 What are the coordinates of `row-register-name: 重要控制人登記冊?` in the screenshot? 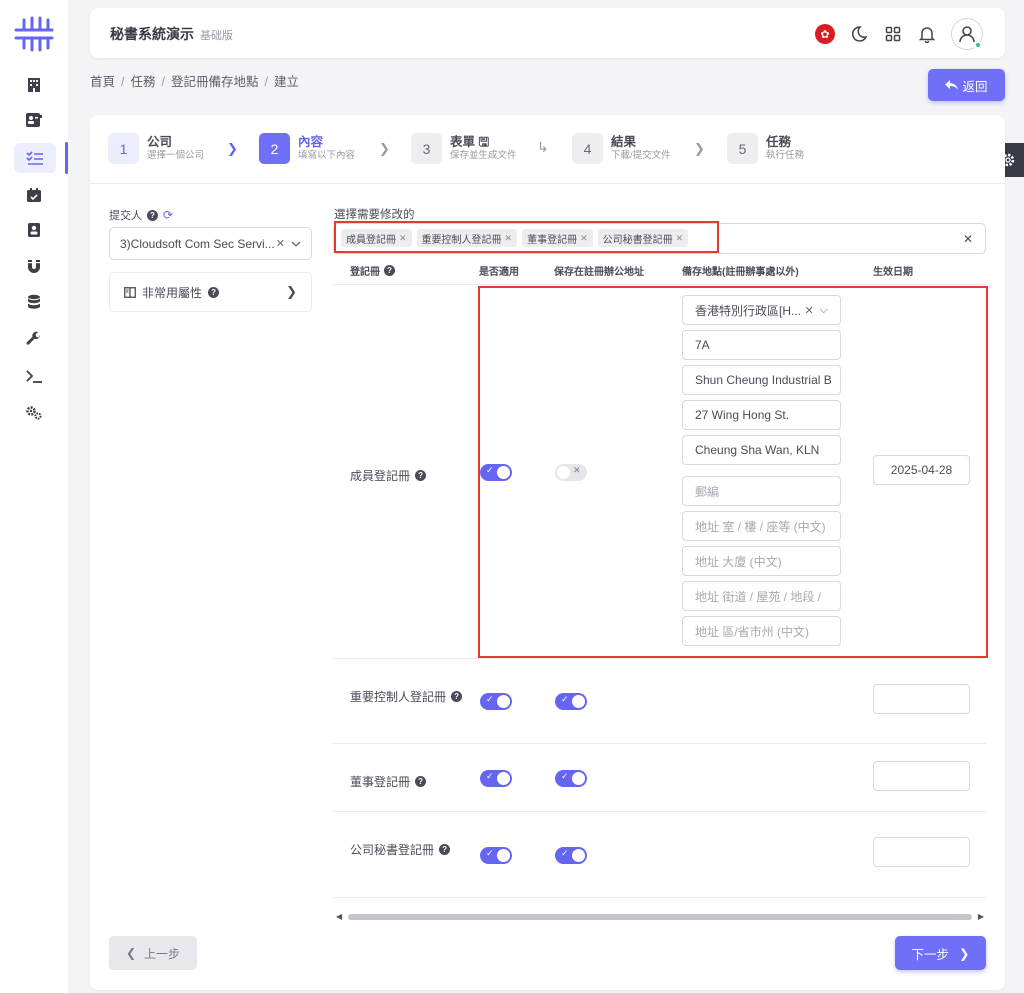 It's located at (410, 696).